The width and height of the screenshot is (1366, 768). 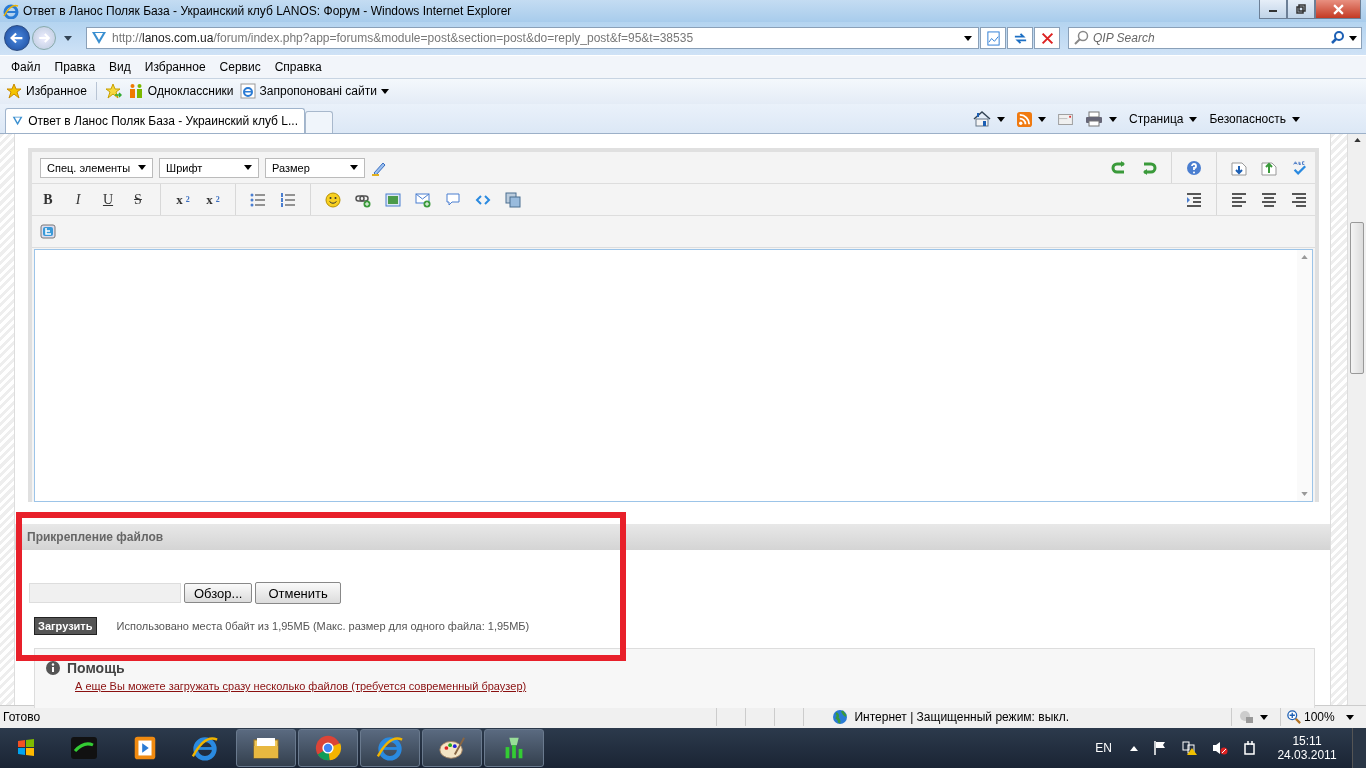 I want to click on format-button: U, so click(x=108, y=199).